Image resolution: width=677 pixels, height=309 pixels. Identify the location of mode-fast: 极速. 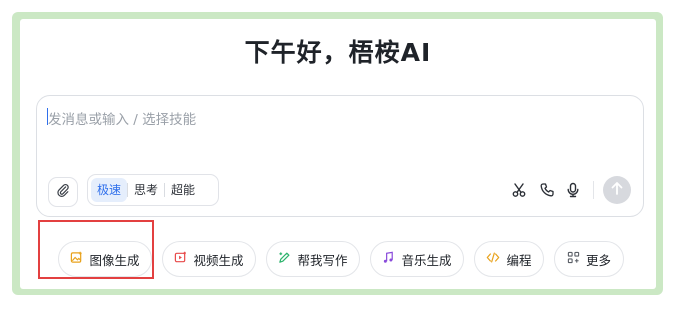
(109, 190).